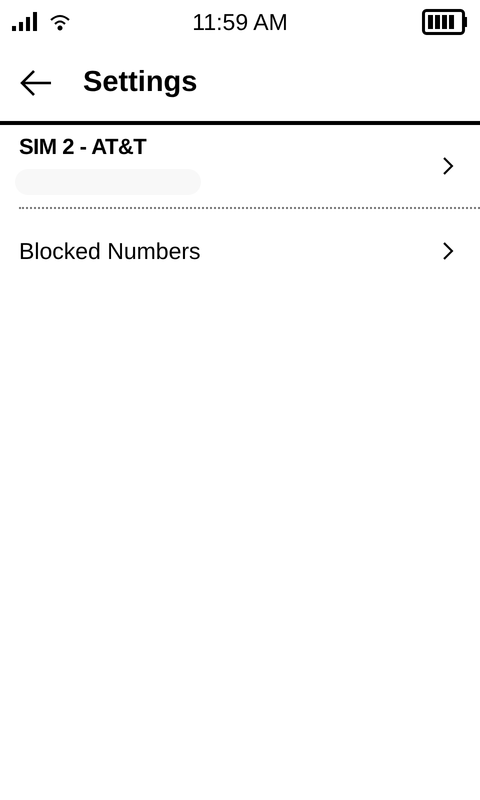 This screenshot has width=480, height=800. I want to click on back-button, so click(36, 82).